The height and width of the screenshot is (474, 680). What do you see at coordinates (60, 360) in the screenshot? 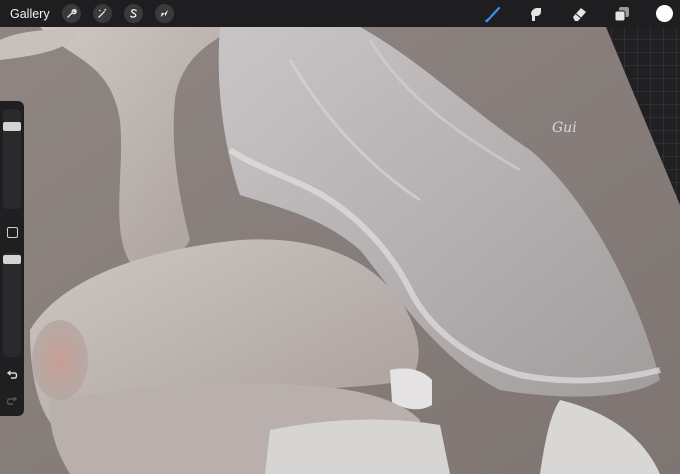
I see `knee-highlight` at bounding box center [60, 360].